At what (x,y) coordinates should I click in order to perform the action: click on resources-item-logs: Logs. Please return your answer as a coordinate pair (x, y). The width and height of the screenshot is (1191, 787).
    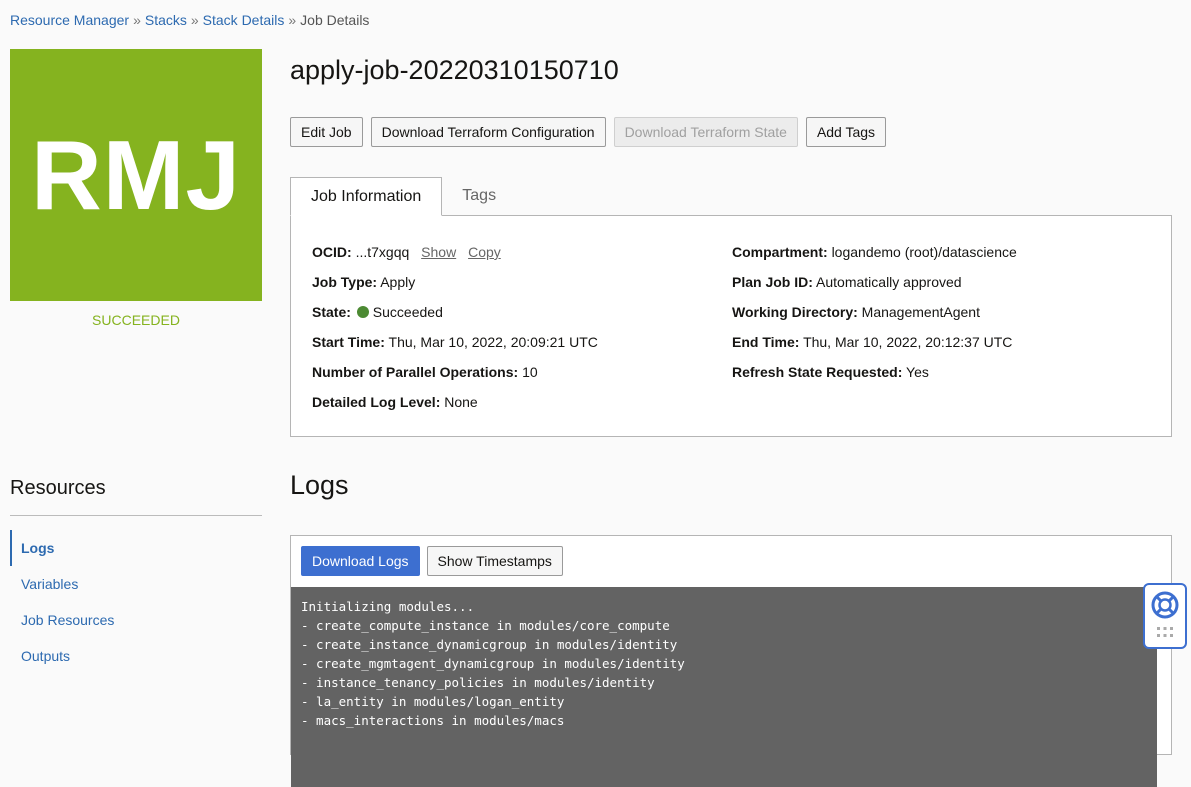
    Looking at the image, I should click on (136, 548).